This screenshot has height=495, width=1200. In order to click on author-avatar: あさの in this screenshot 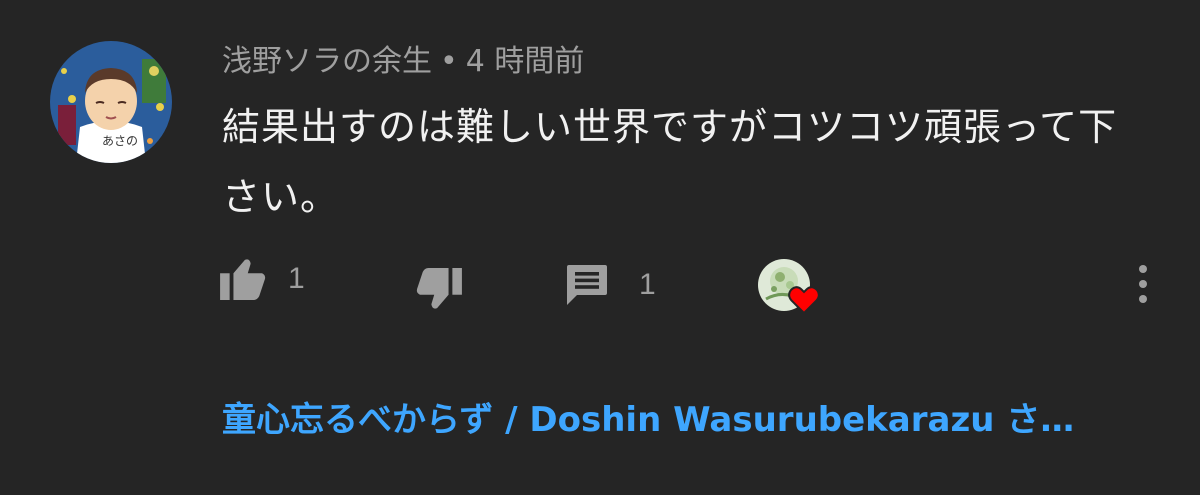, I will do `click(111, 102)`.